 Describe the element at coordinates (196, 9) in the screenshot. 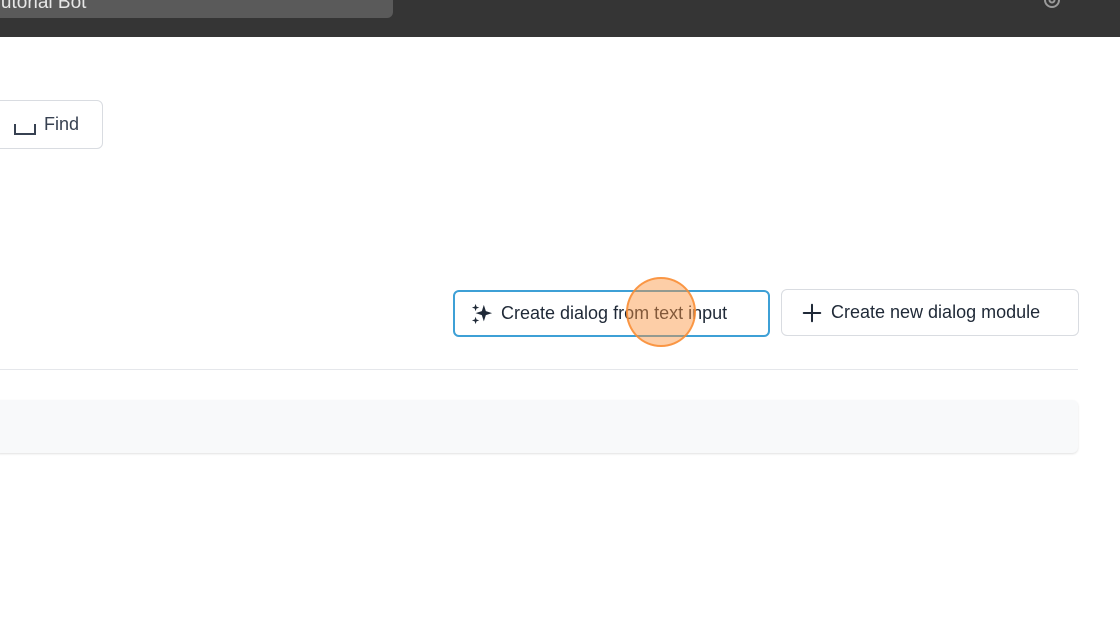

I see `bot-selector: Tutorial Bot` at that location.